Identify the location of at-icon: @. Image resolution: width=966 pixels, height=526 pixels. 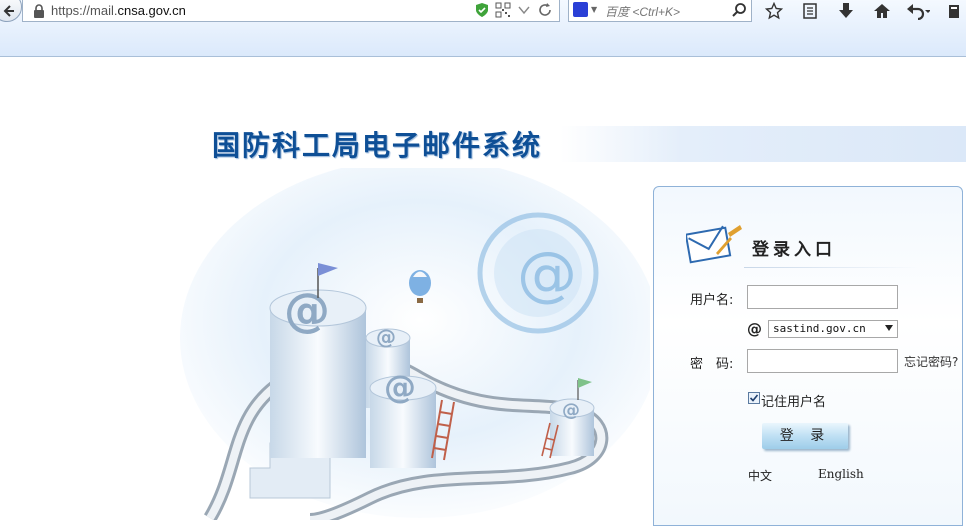
(754, 329).